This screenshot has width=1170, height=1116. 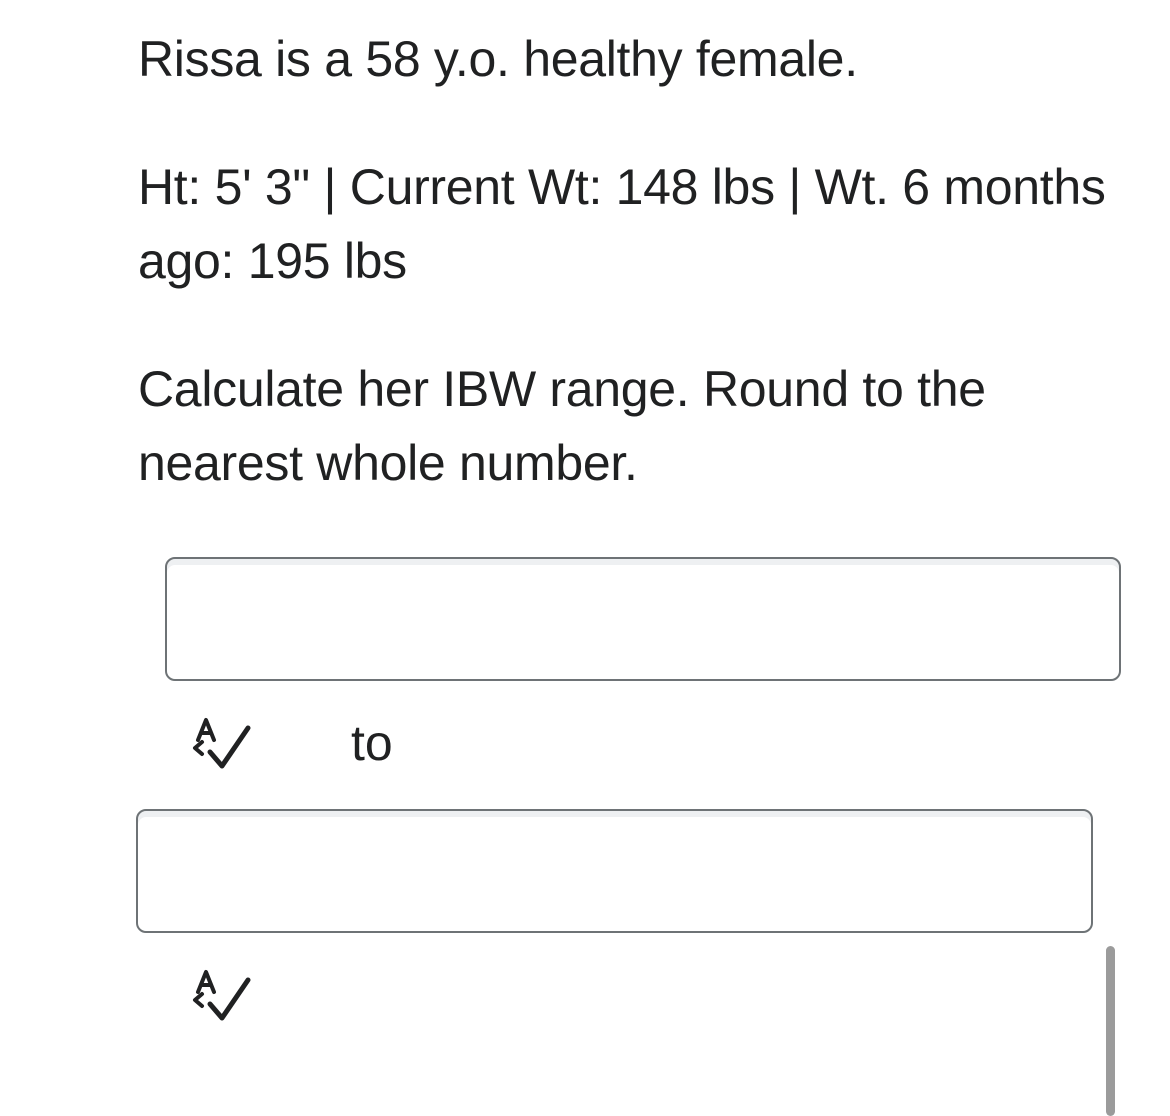 What do you see at coordinates (614, 871) in the screenshot?
I see `ibw-max-input` at bounding box center [614, 871].